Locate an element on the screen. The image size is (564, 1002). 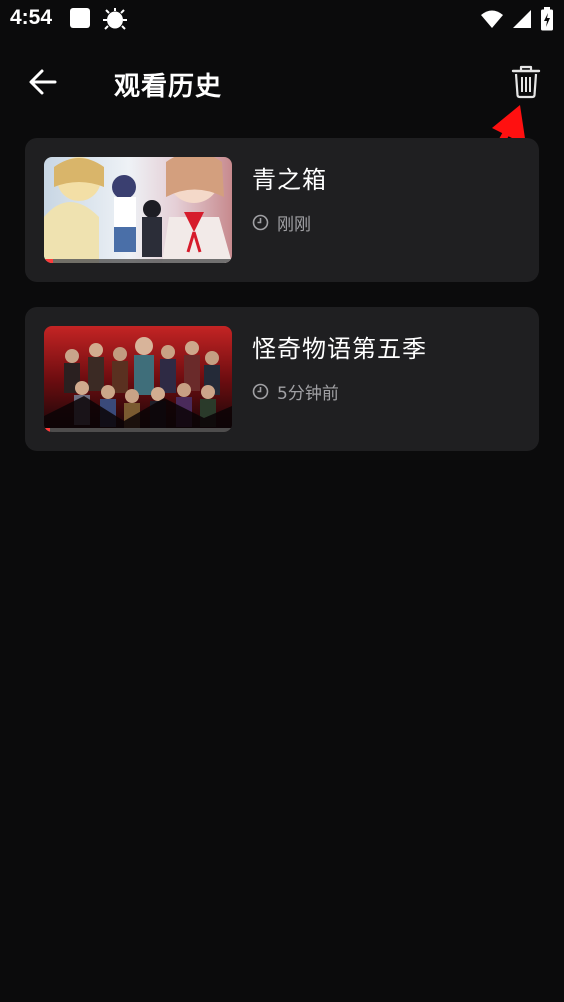
watch-time: 刚刚 is located at coordinates (281, 222).